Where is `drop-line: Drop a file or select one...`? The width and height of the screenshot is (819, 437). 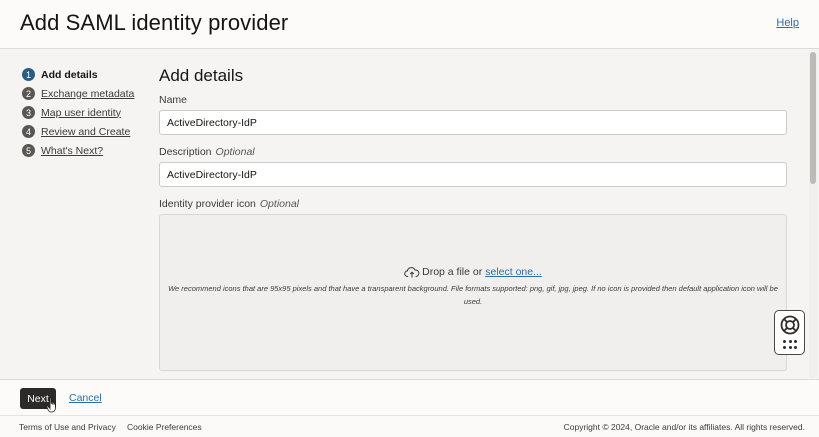 drop-line: Drop a file or select one... is located at coordinates (473, 272).